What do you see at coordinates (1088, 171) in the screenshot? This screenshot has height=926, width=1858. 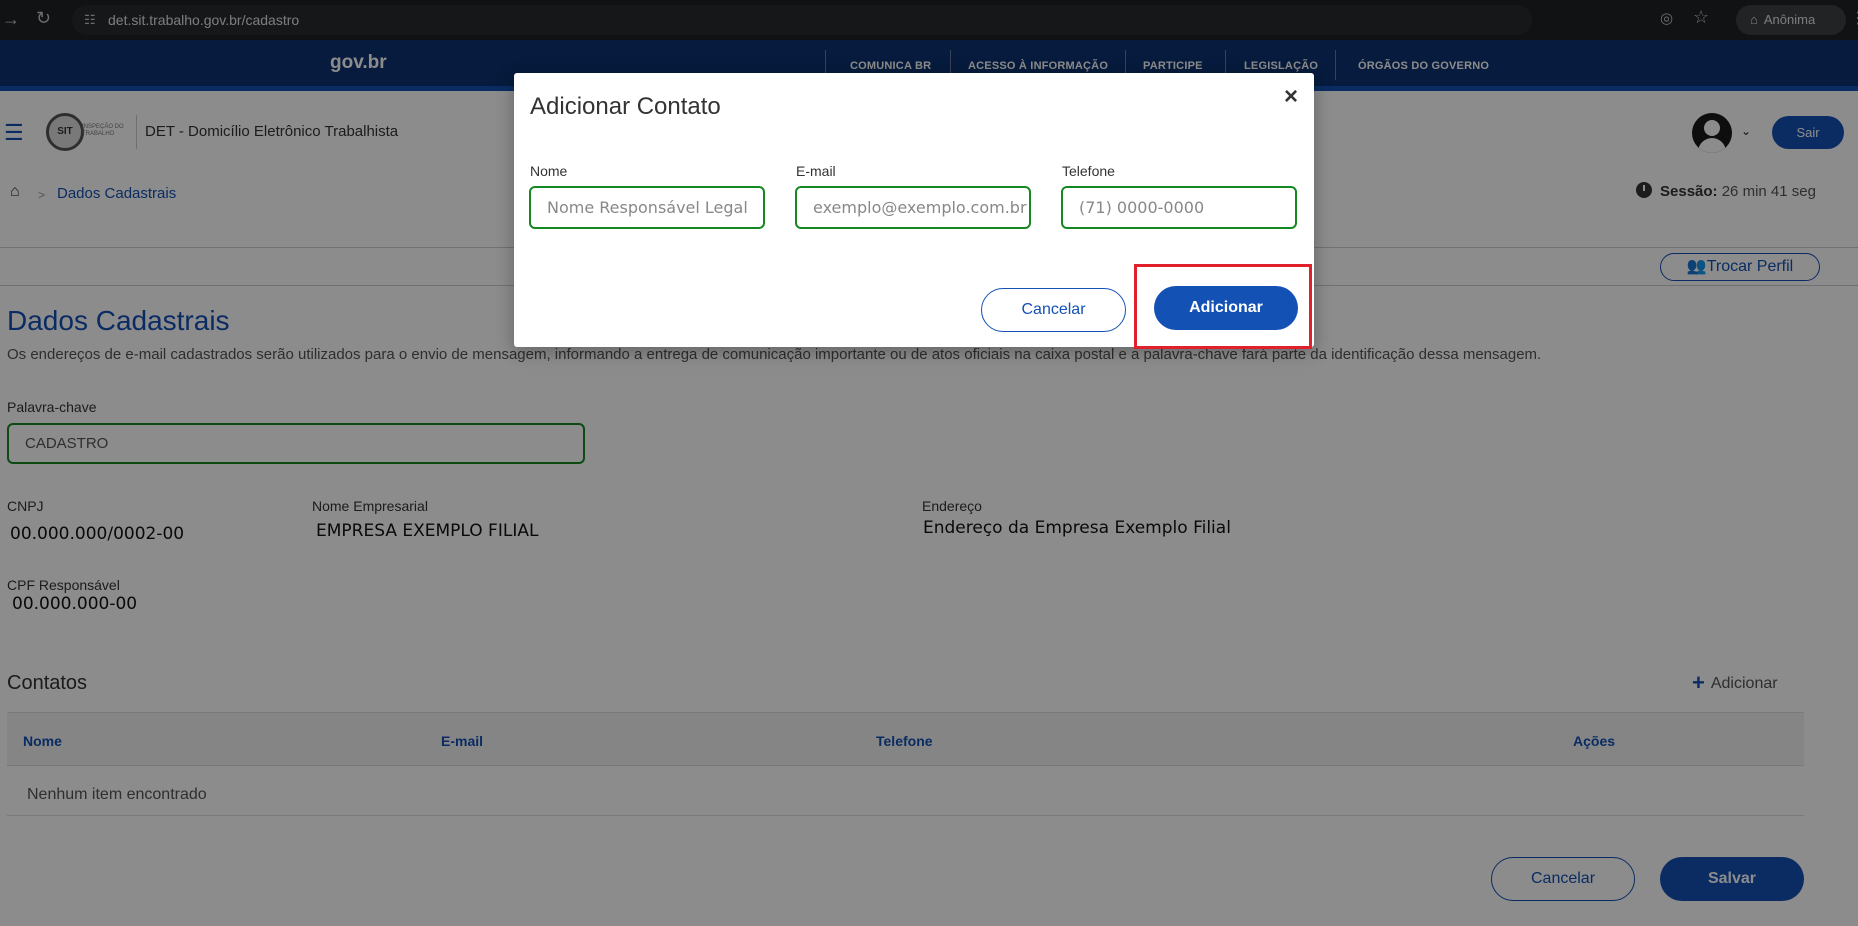 I see `phone-label: Telefone` at bounding box center [1088, 171].